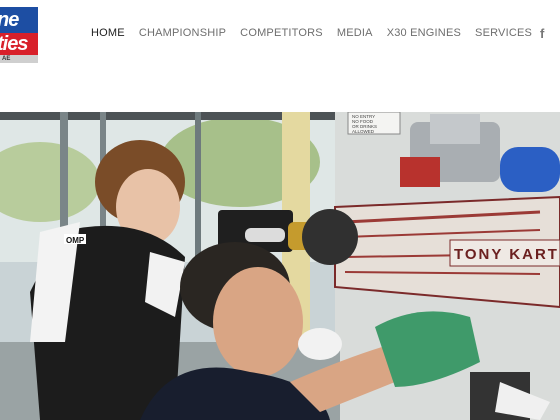 Image resolution: width=560 pixels, height=420 pixels. What do you see at coordinates (355, 33) in the screenshot?
I see `nav-media: MEDIA` at bounding box center [355, 33].